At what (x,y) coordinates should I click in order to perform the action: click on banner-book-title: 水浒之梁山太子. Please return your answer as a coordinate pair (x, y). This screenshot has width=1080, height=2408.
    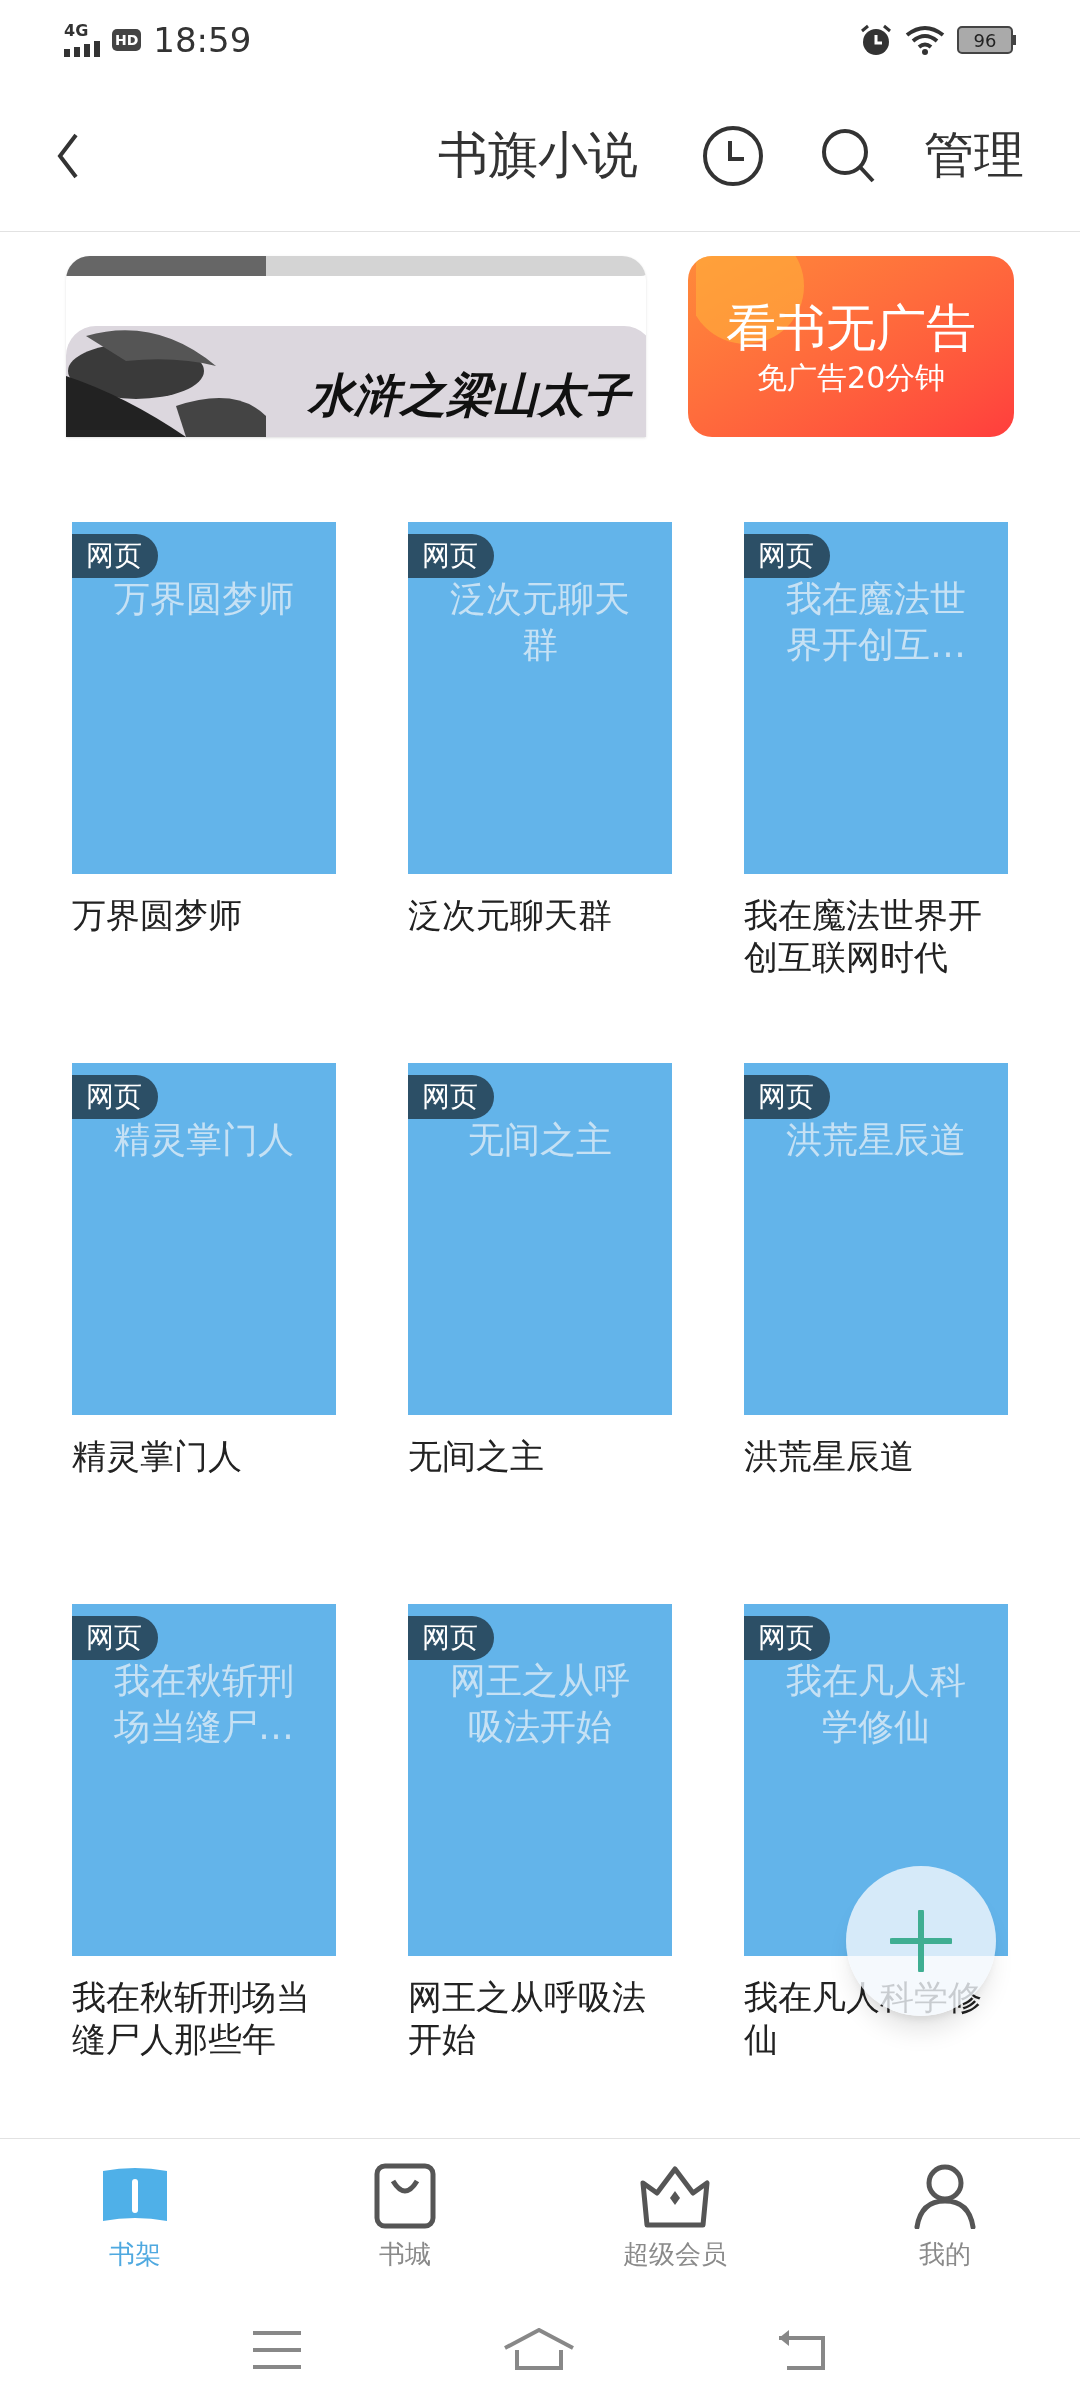
    Looking at the image, I should click on (469, 395).